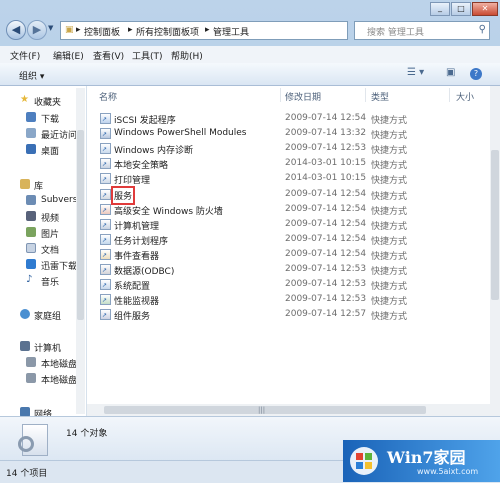 The width and height of the screenshot is (500, 483). Describe the element at coordinates (43, 249) in the screenshot. I see `nav-item-documents: 文档` at that location.